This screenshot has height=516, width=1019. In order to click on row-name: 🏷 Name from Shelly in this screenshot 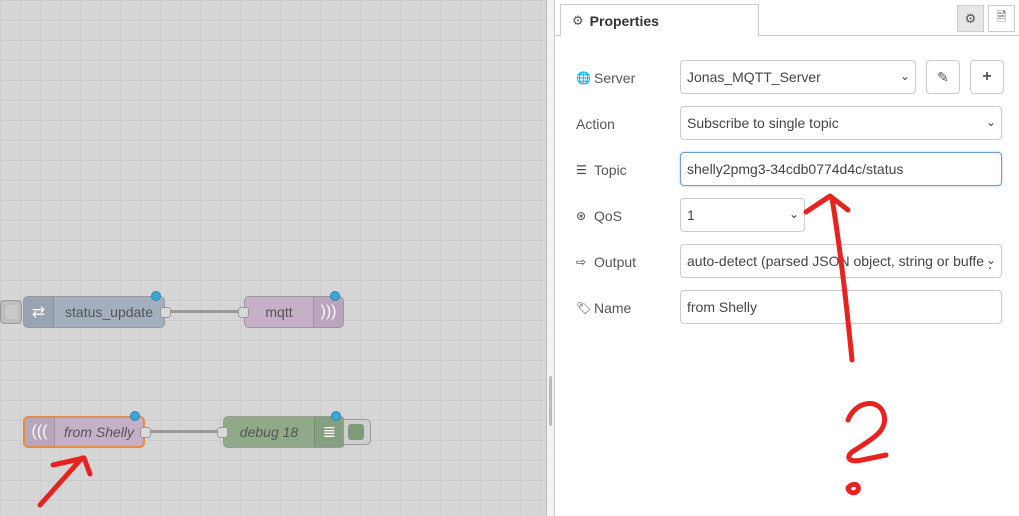, I will do `click(787, 308)`.